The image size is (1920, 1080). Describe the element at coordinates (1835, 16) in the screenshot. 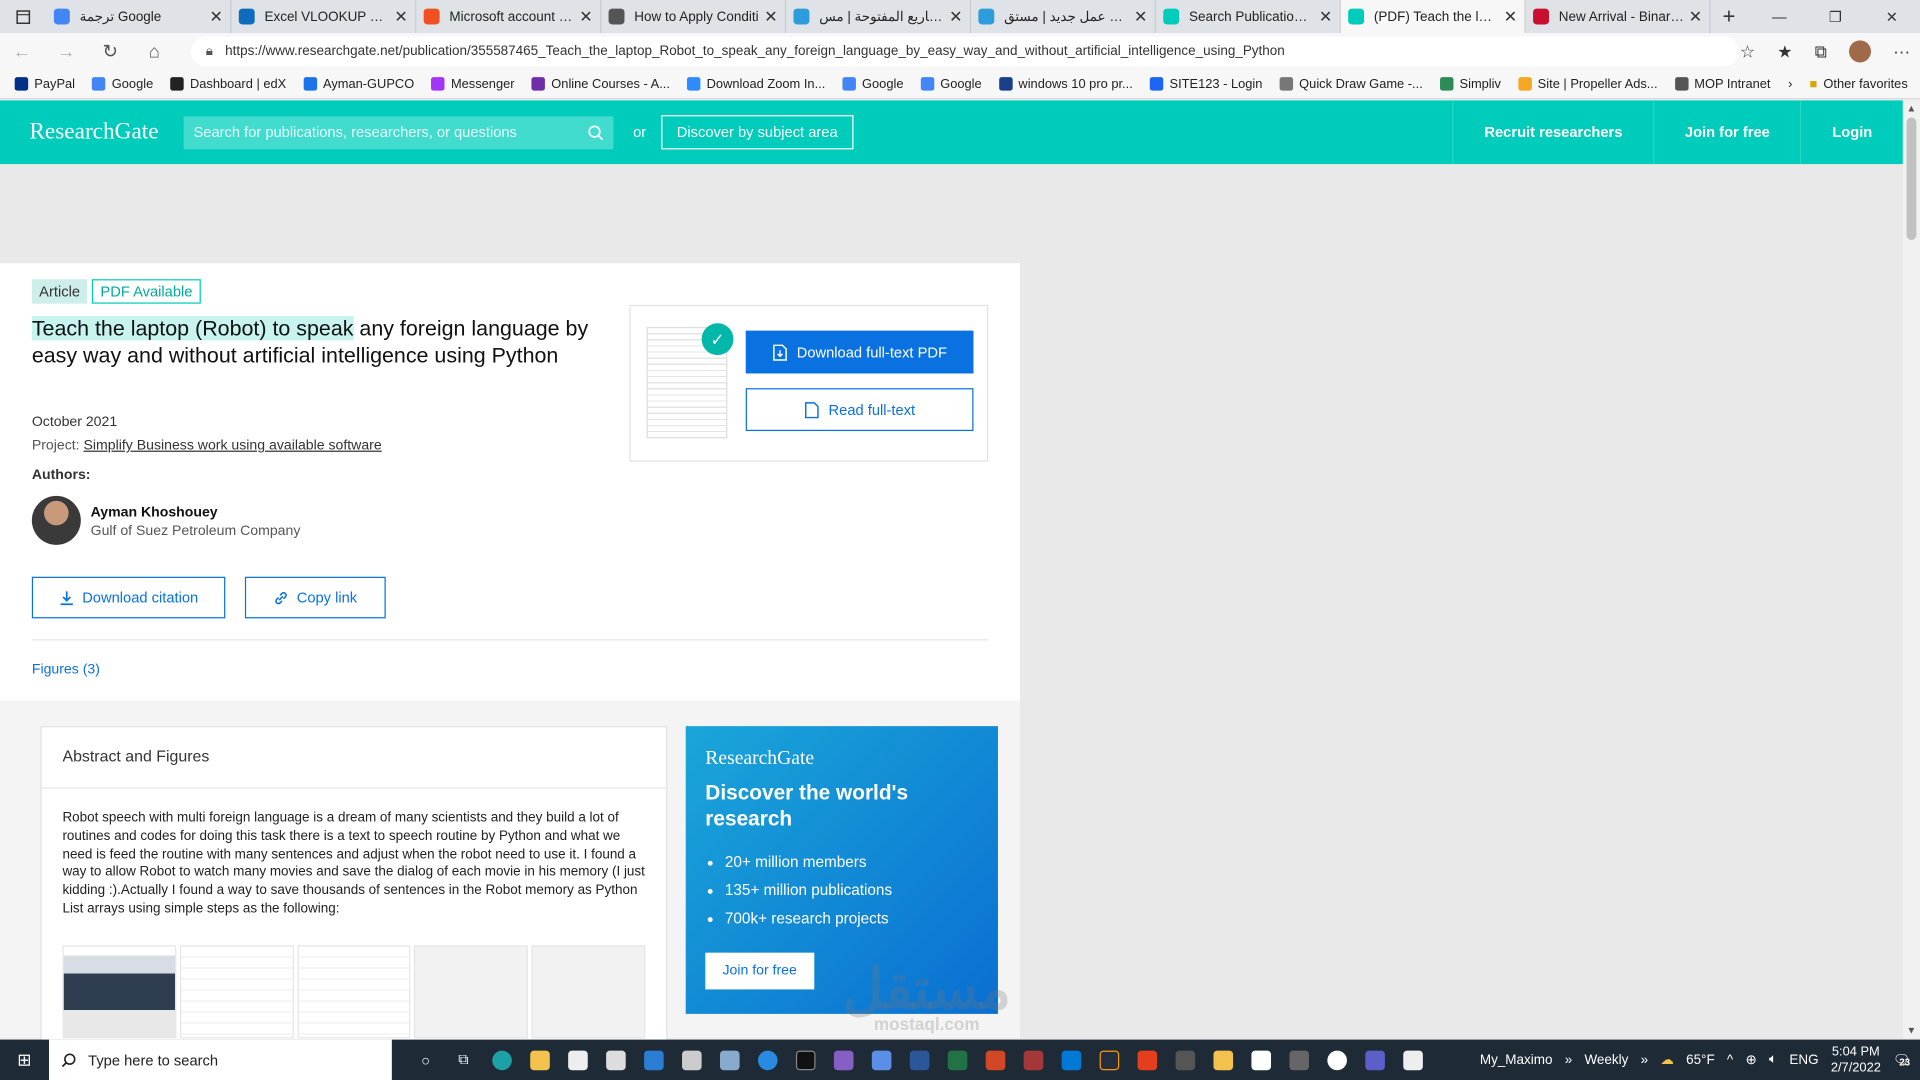

I see `restore-icon: ❐` at that location.